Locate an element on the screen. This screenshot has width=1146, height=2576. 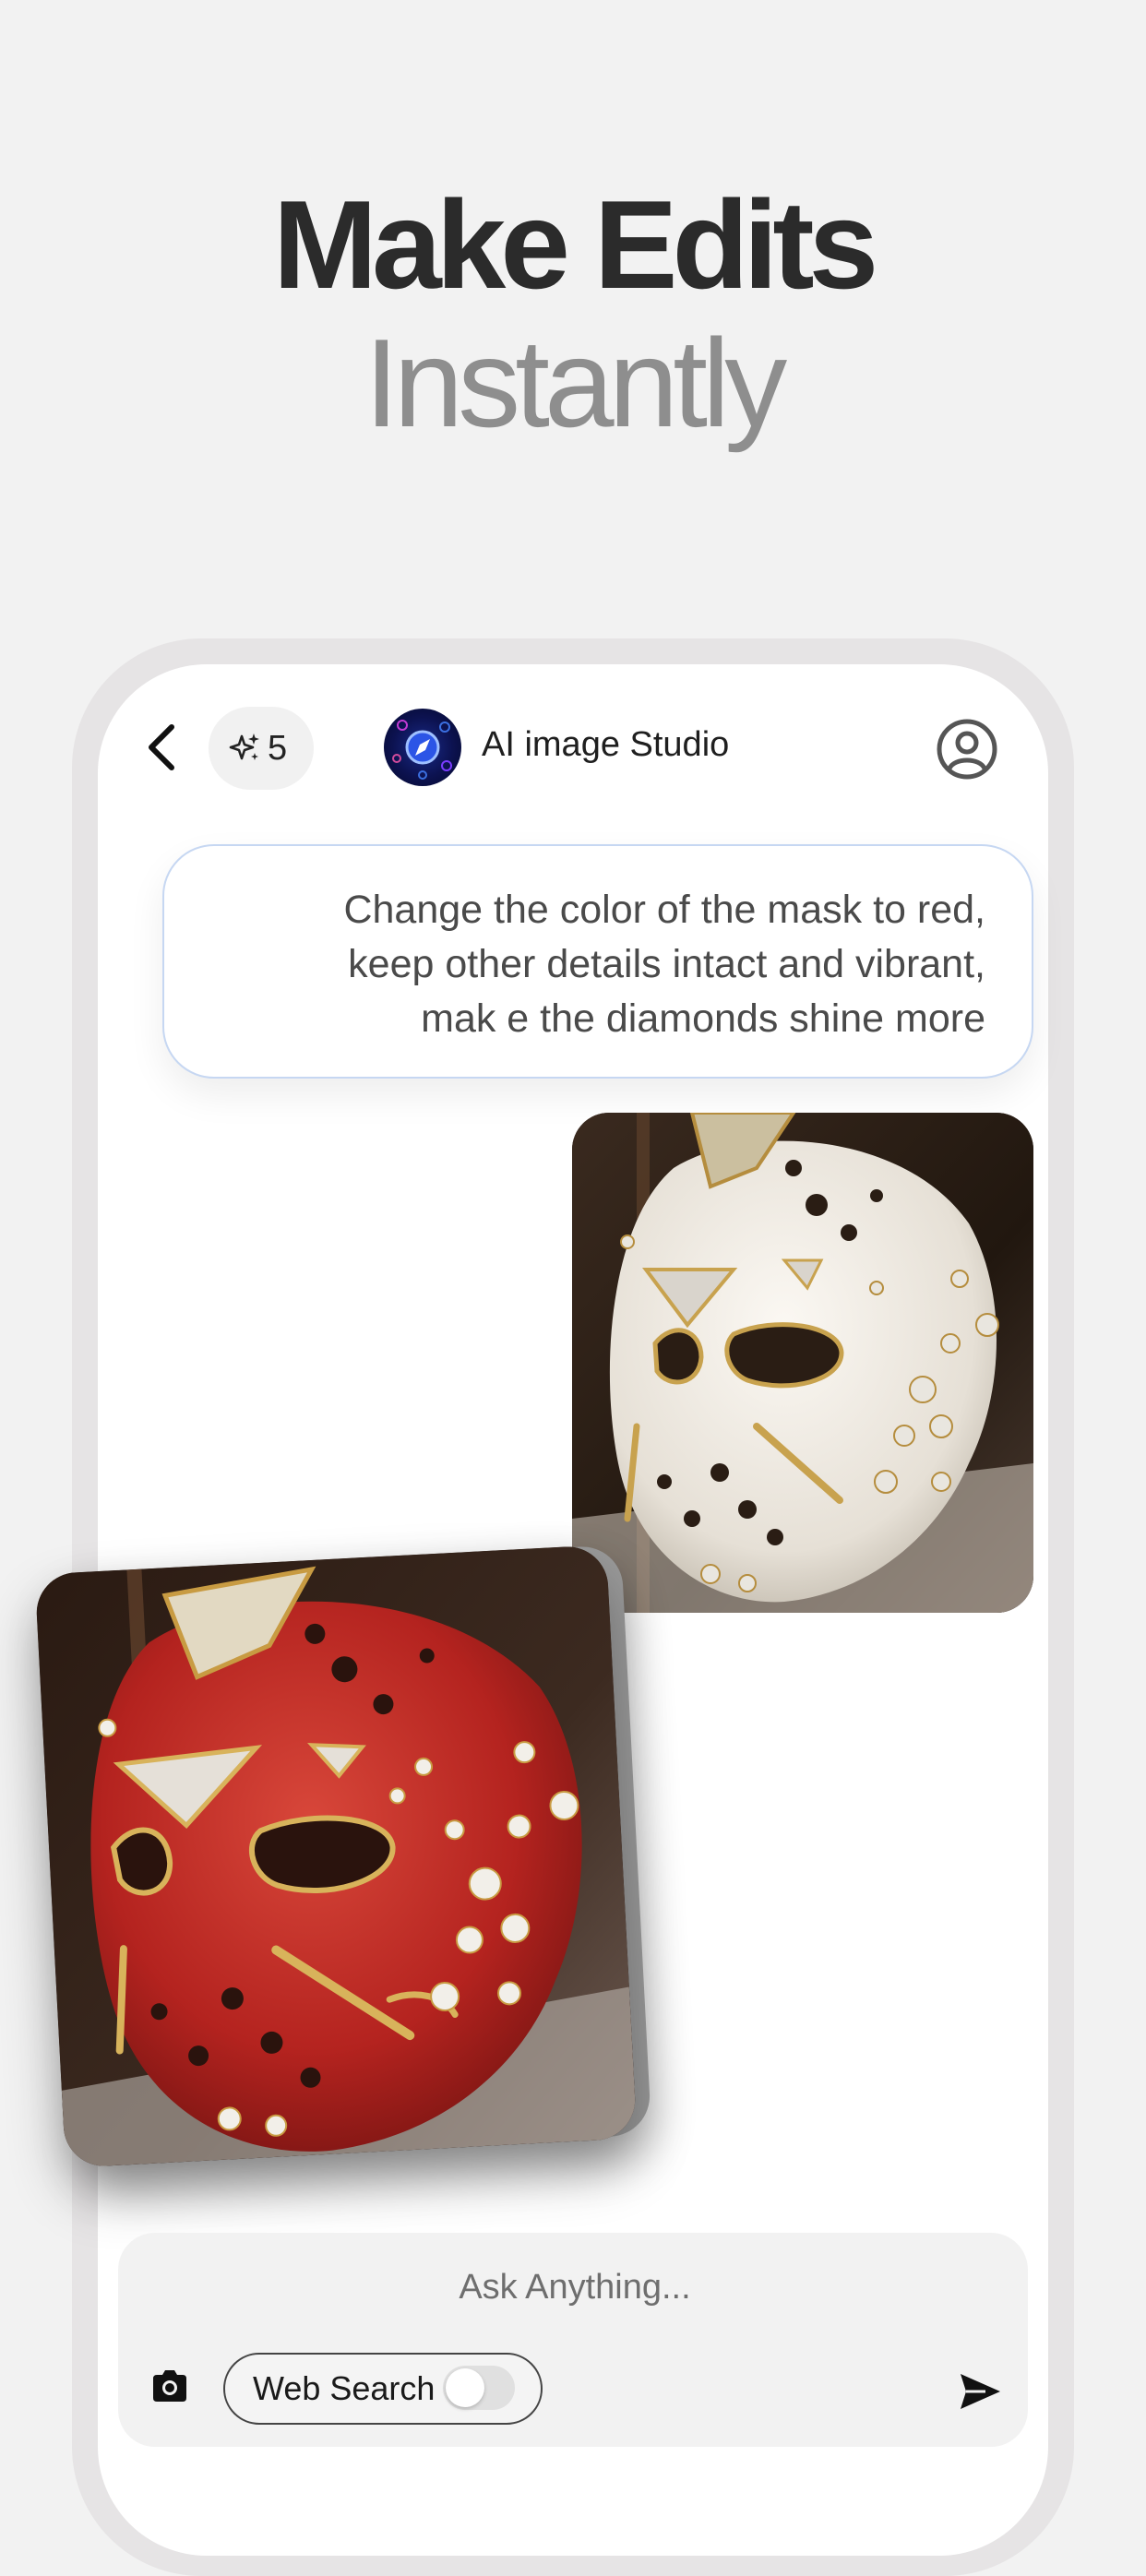
hero-subtitle: Instantly is located at coordinates (576, 383).